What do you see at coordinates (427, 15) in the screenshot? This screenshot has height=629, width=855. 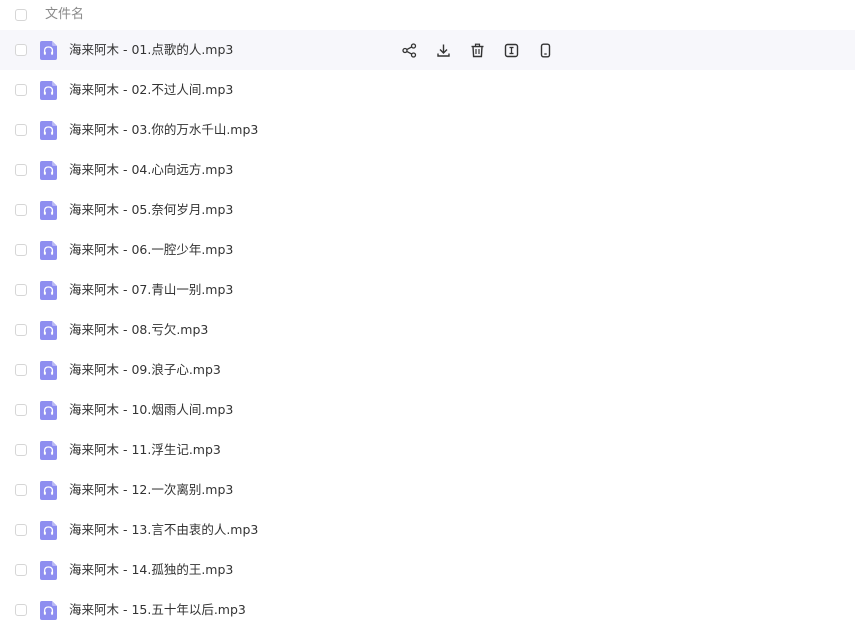 I see `list-header: 文件名` at bounding box center [427, 15].